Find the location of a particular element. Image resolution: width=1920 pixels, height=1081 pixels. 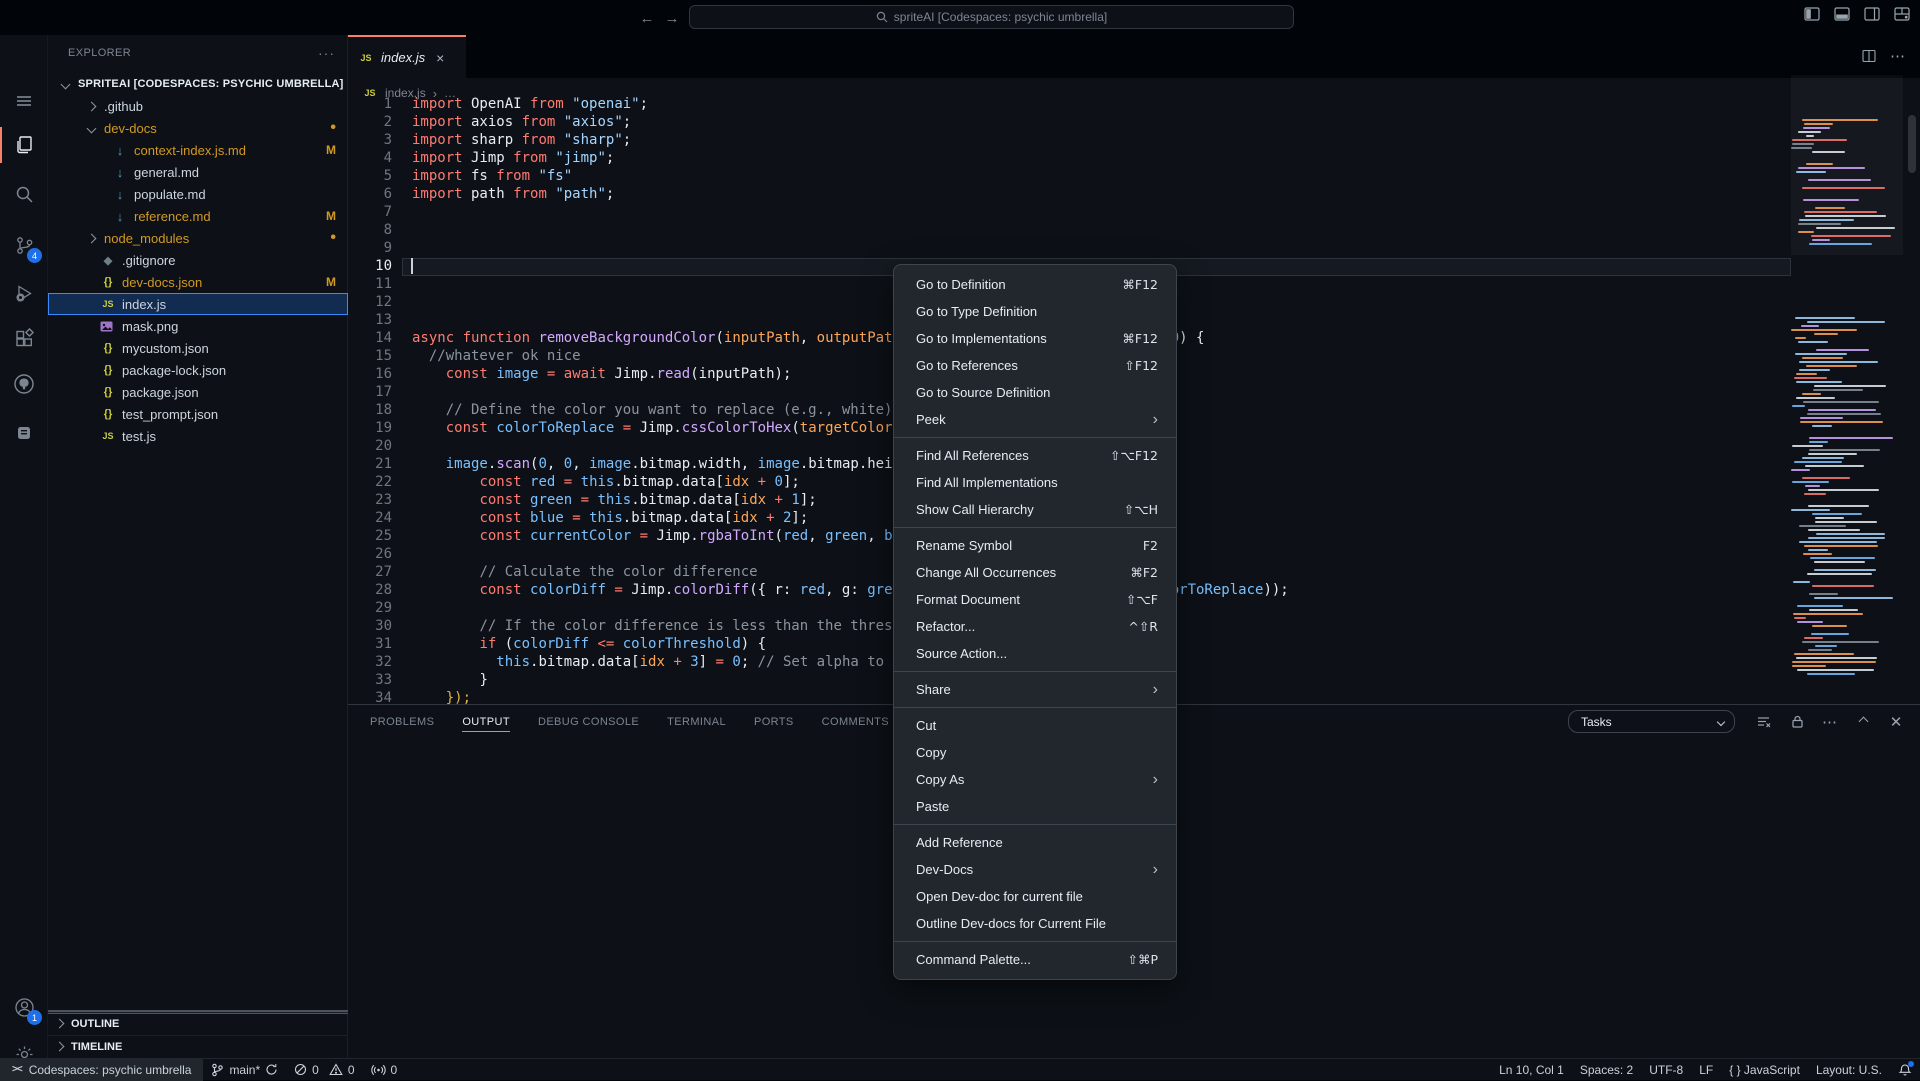

tree-item-index-js: JS index.js is located at coordinates (198, 304).